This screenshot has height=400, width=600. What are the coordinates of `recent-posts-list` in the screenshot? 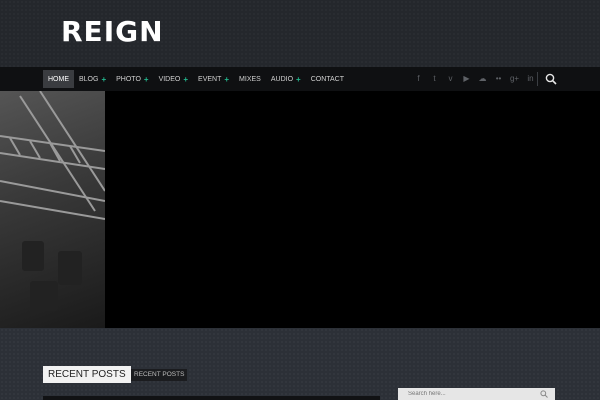 It's located at (211, 398).